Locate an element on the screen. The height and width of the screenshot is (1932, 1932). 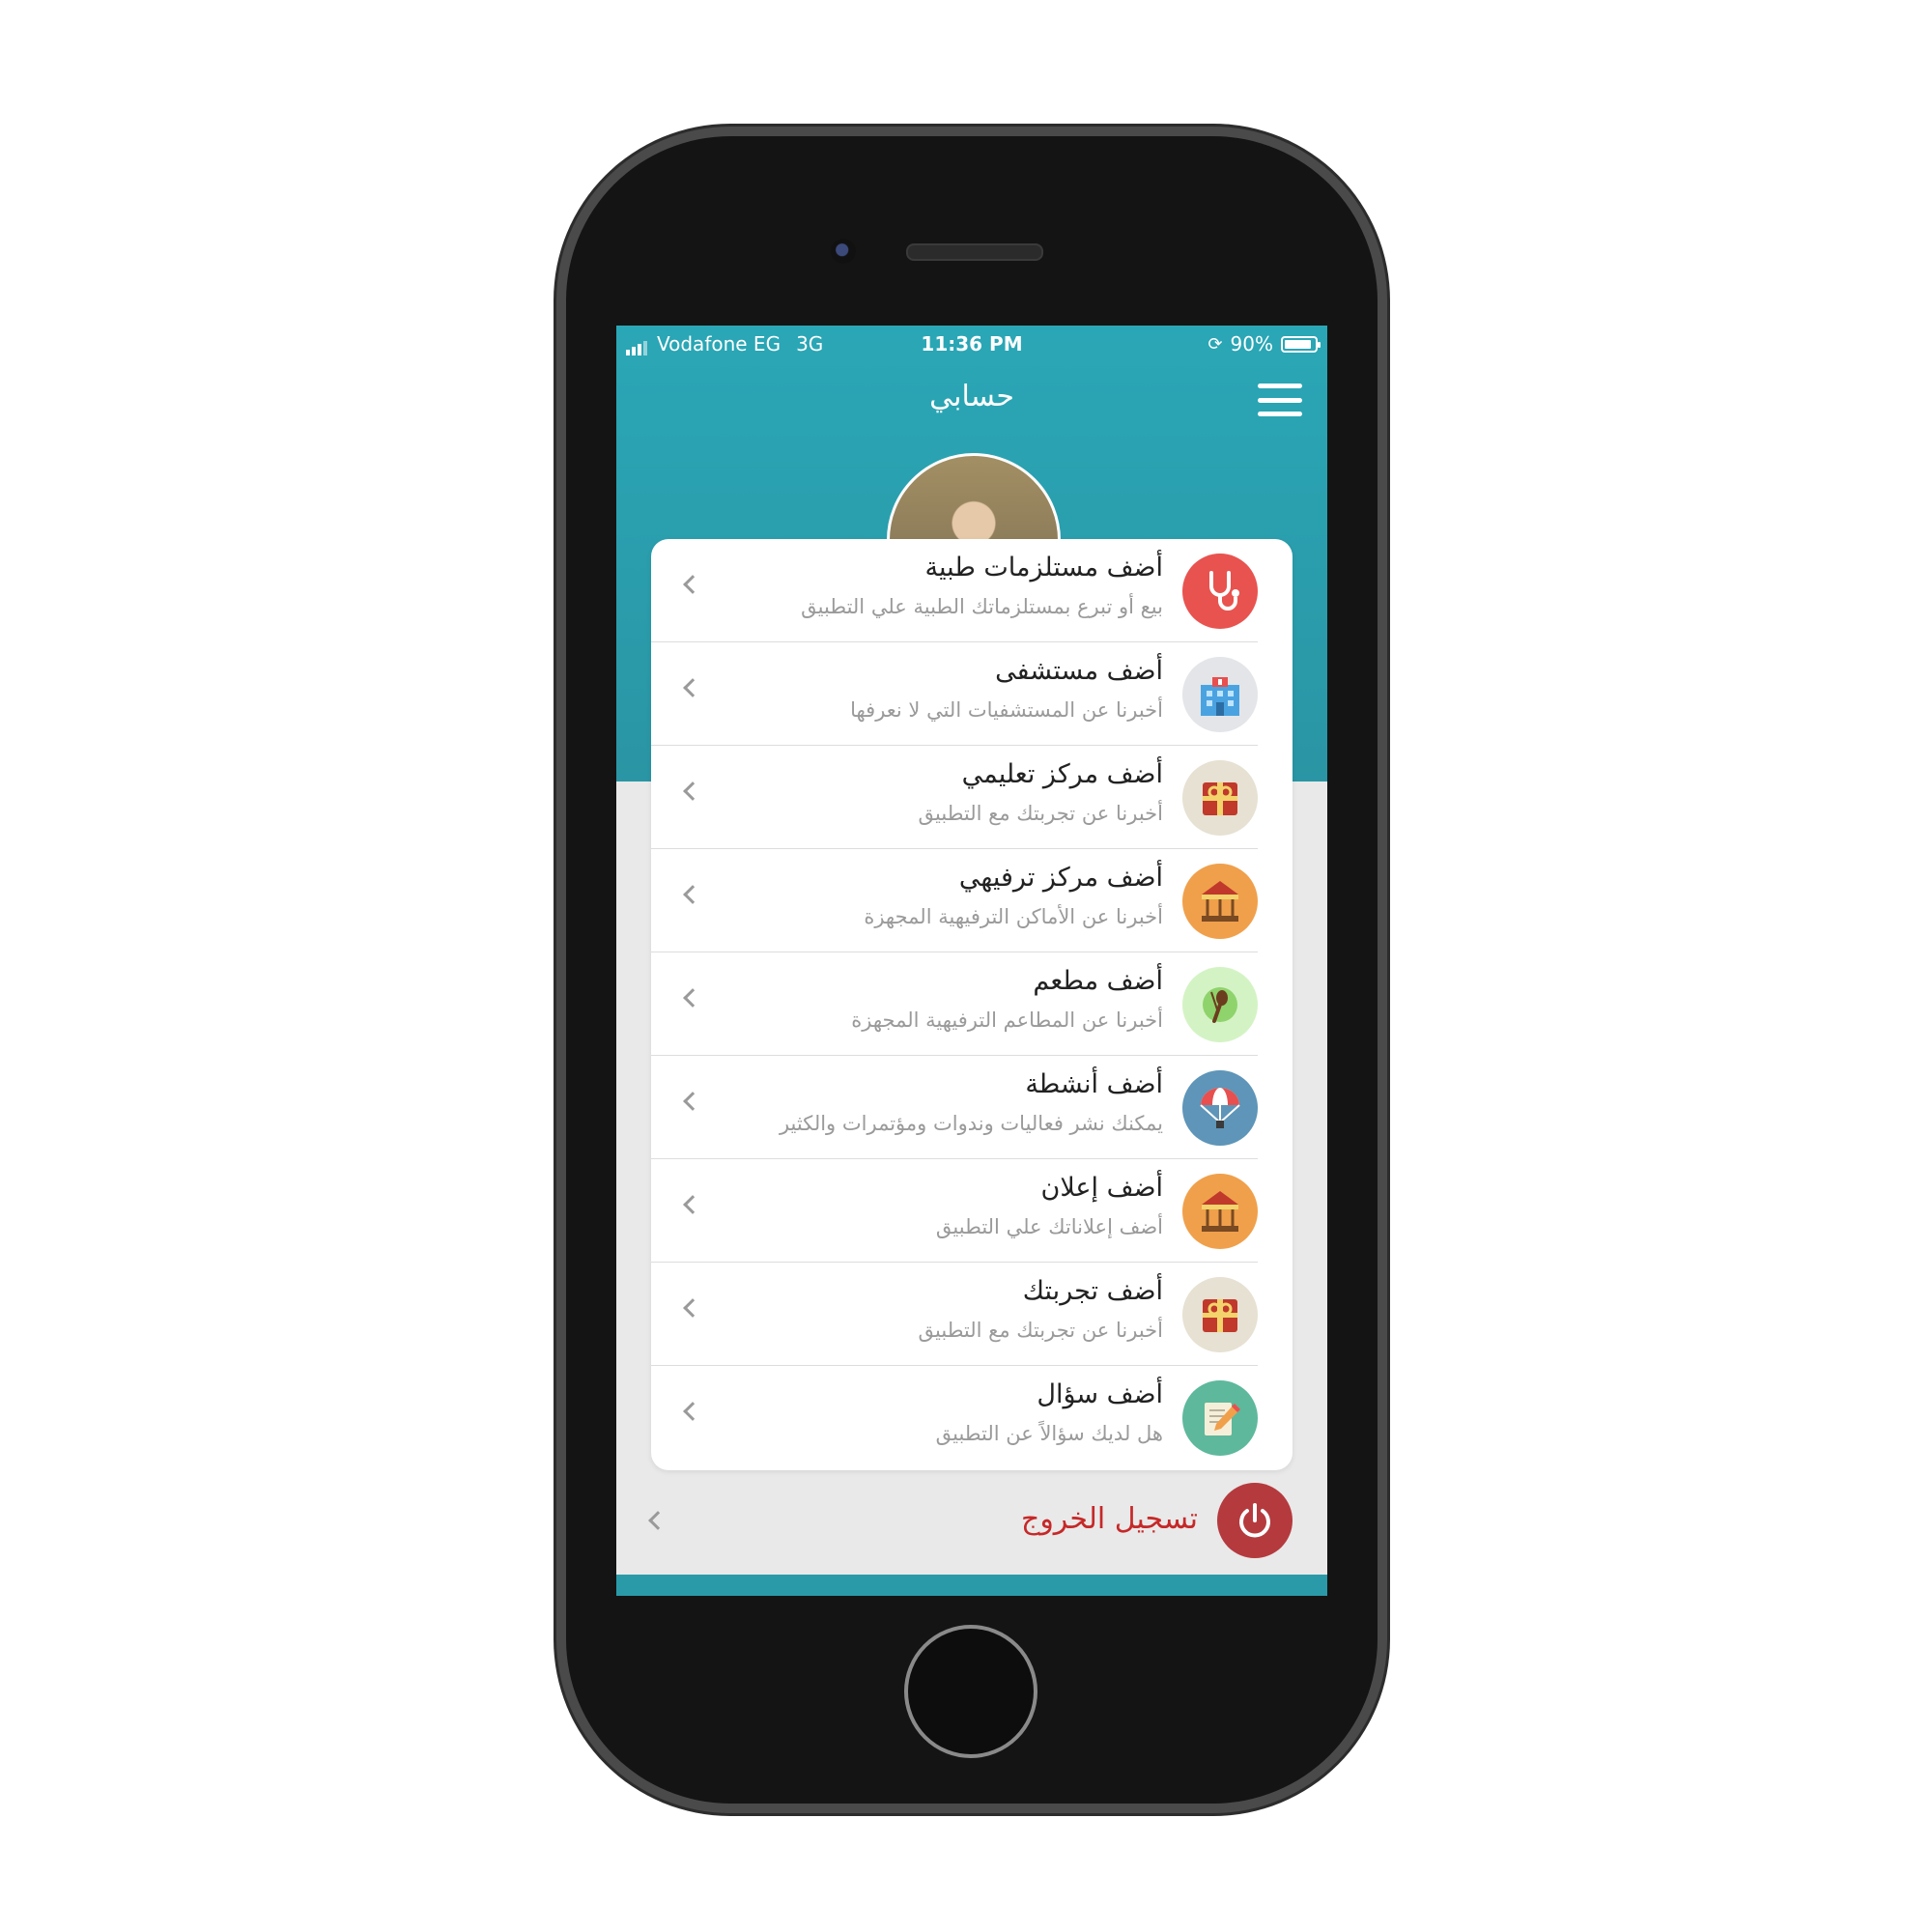
menu-item-subtitle: أخبرنا عن الأماكن الترفيهية المجهزة is located at coordinates (1013, 916).